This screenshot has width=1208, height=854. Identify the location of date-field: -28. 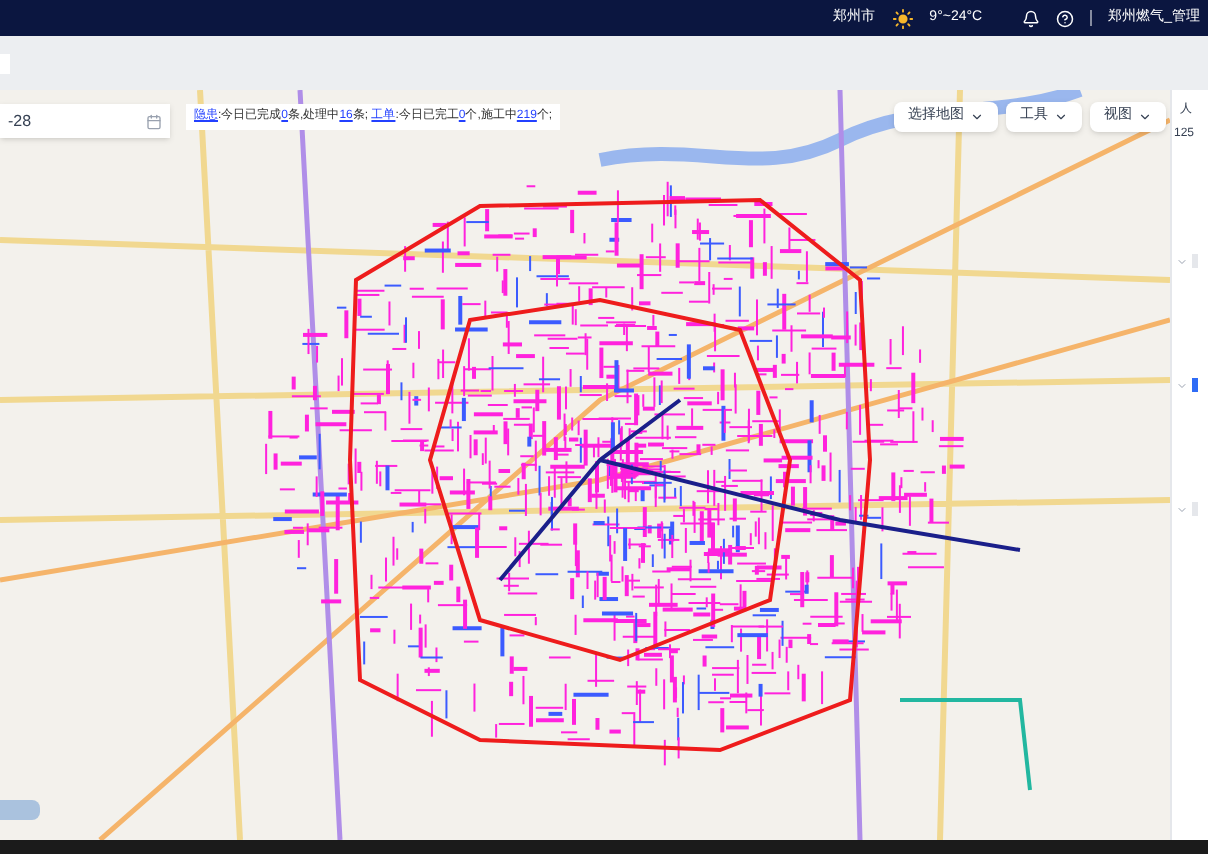
(85, 121).